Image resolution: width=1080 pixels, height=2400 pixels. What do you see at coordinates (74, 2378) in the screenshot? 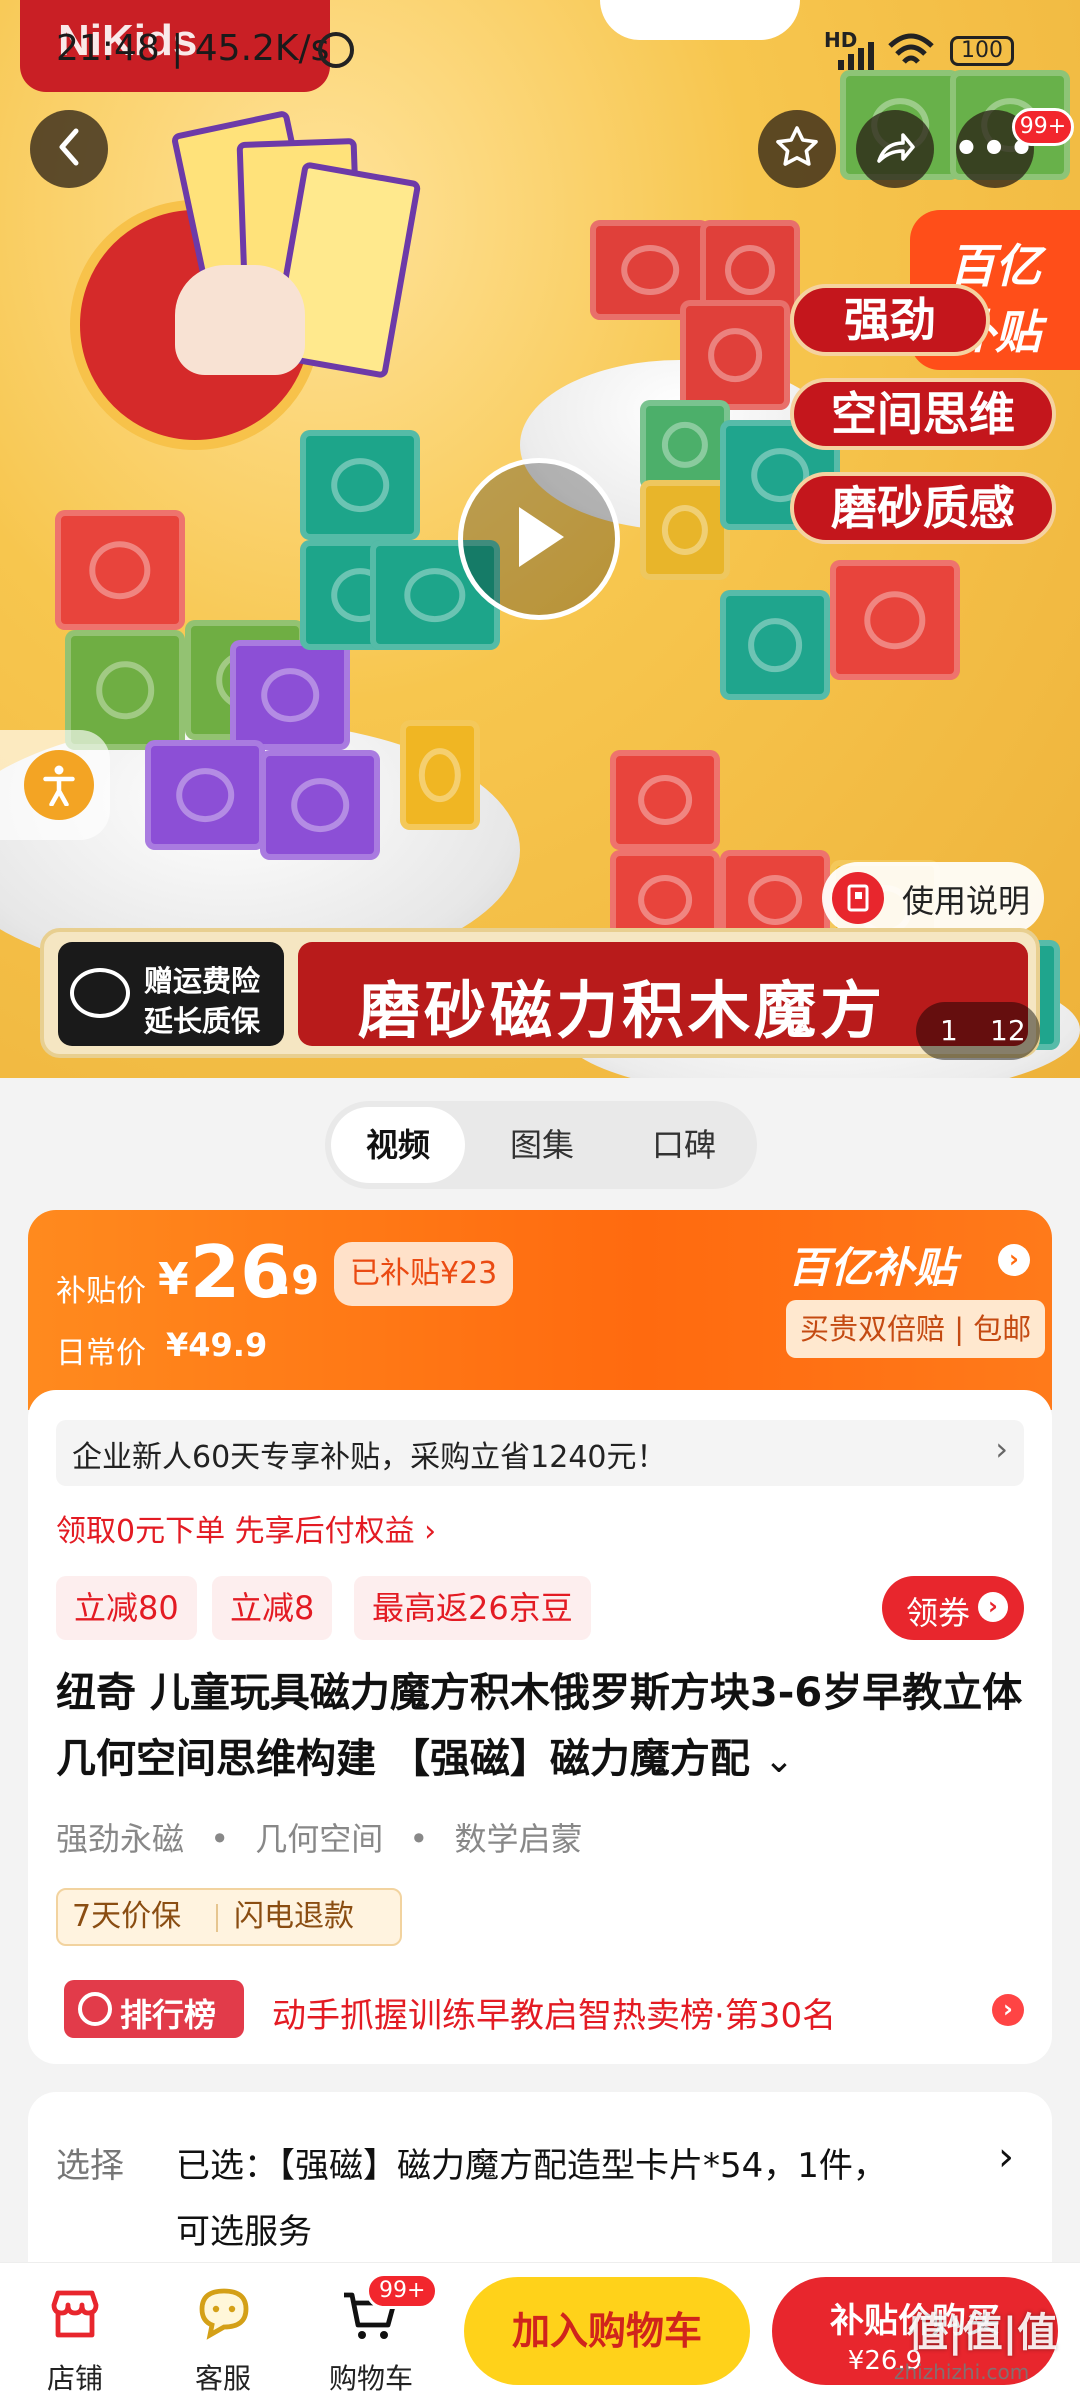
I see `store-label: 店铺` at bounding box center [74, 2378].